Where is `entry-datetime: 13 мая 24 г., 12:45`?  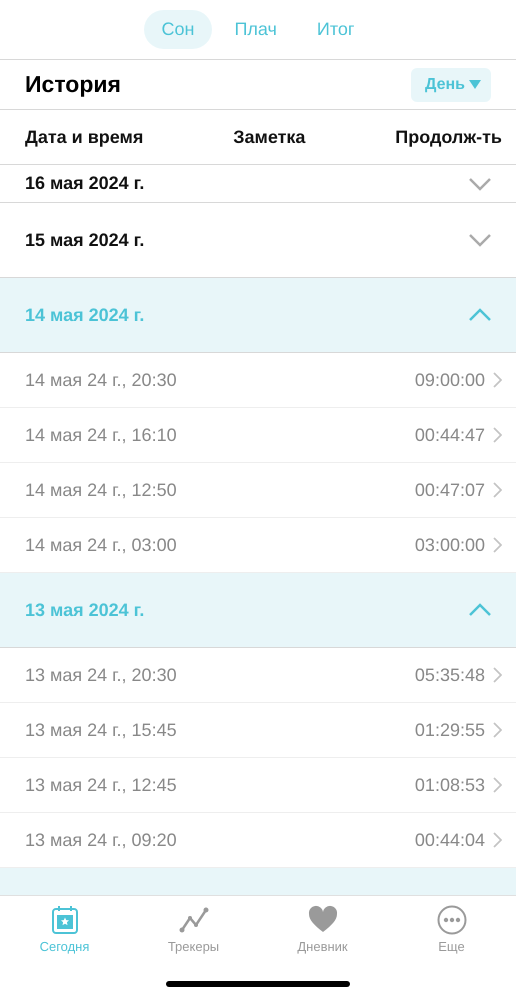
entry-datetime: 13 мая 24 г., 12:45 is located at coordinates (101, 785).